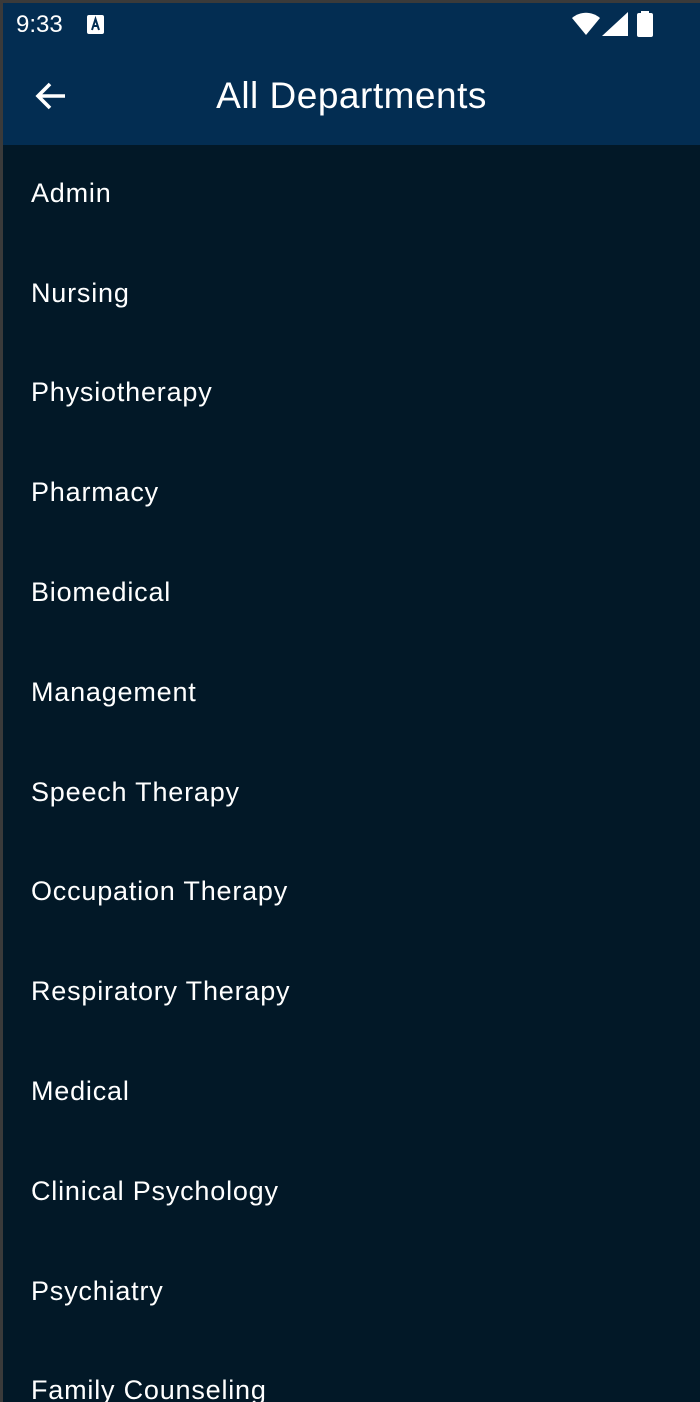 The height and width of the screenshot is (1402, 700). Describe the element at coordinates (351, 1193) in the screenshot. I see `department-item: Clinical Psychology` at that location.